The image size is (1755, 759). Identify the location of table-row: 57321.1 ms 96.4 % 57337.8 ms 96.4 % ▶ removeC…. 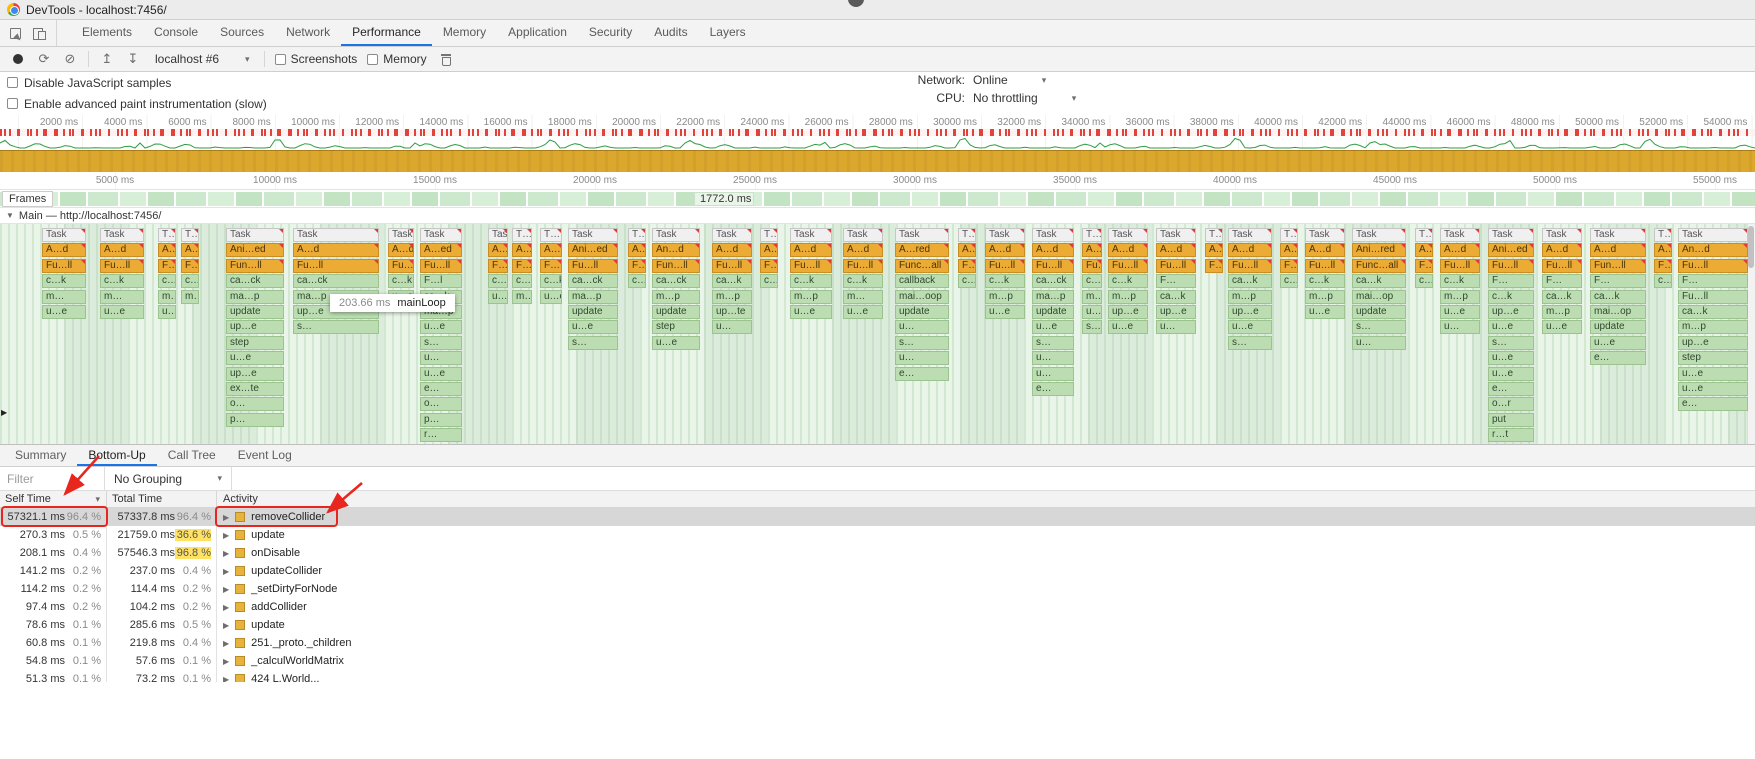
(877, 517).